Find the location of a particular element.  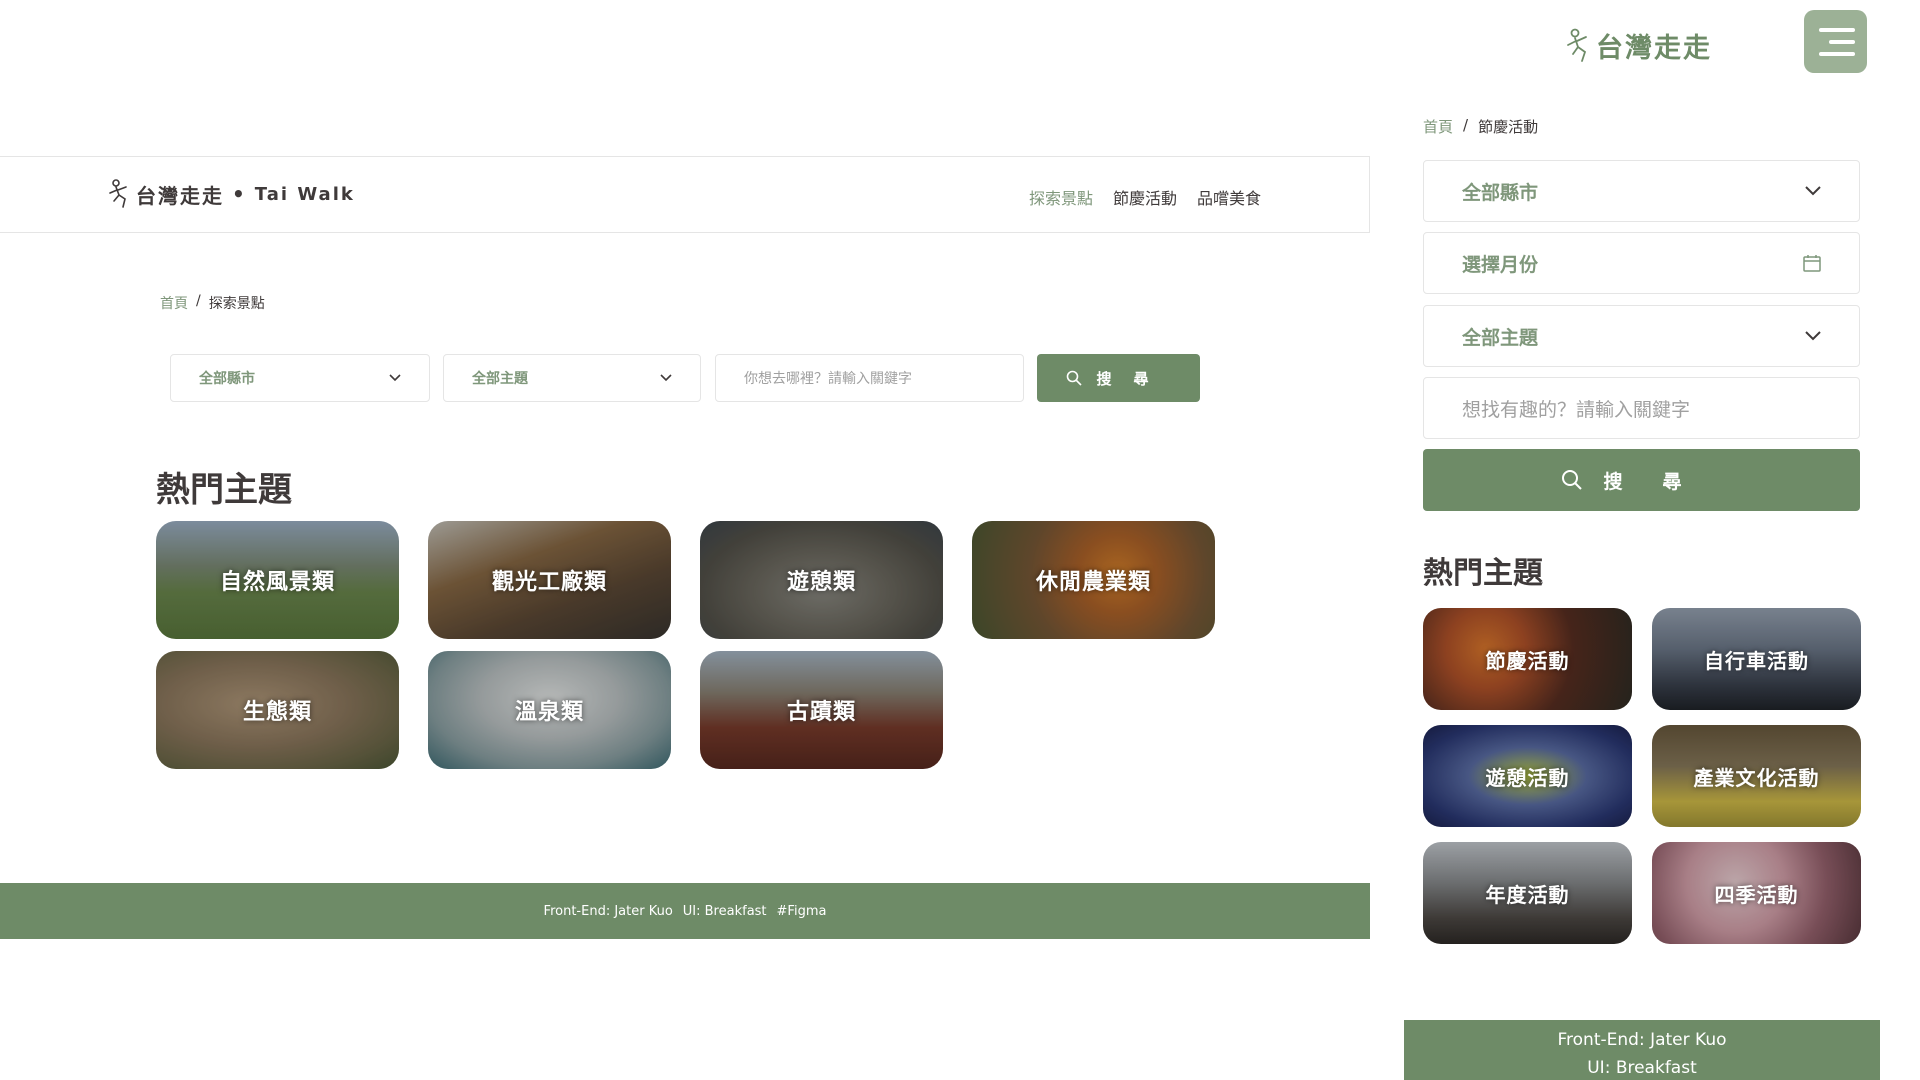

hot-topics-title: 熱門主題 is located at coordinates (224, 490).